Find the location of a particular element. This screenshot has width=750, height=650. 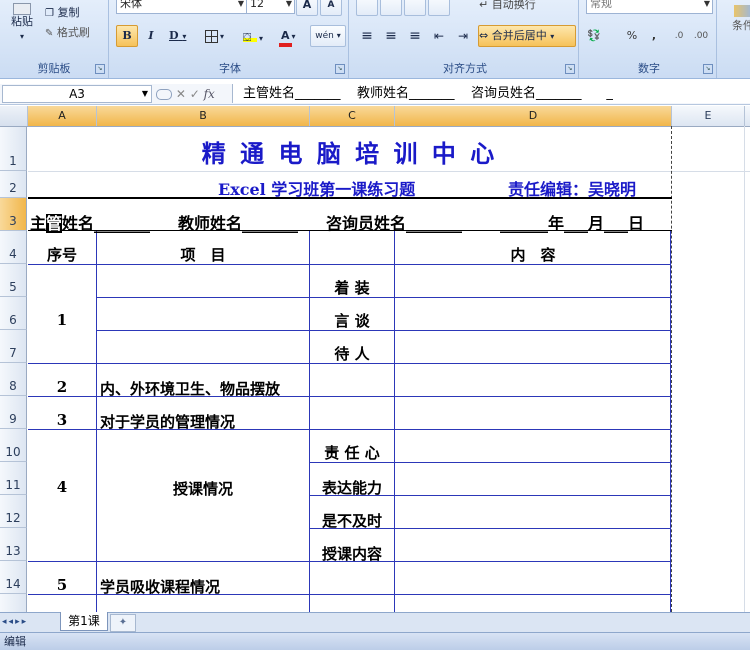

font-size-combo: 12 ▼ is located at coordinates (270, 7).